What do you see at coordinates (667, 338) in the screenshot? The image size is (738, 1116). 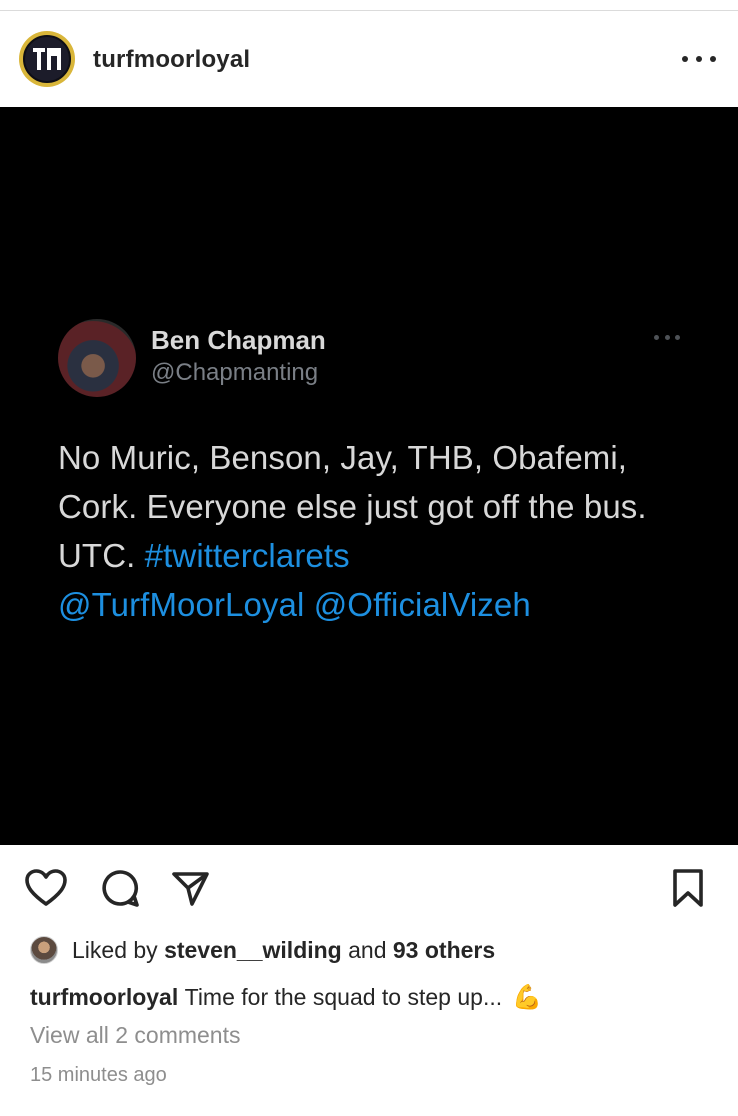 I see `tweet-more-icon` at bounding box center [667, 338].